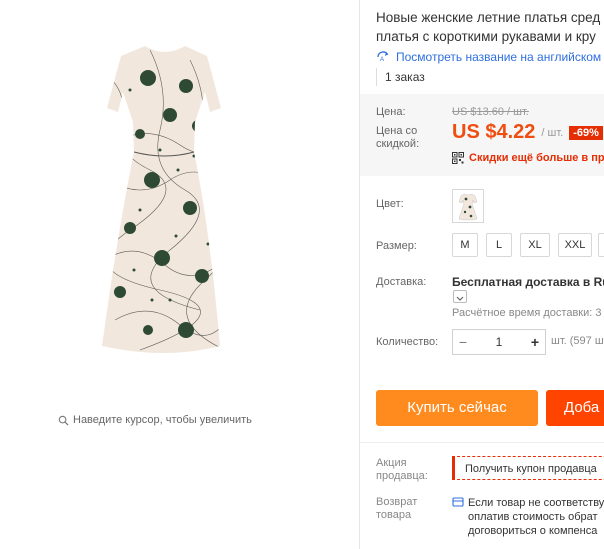 This screenshot has width=604, height=549. I want to click on product-title-line-2: платья с короткими рукавами и кру, so click(486, 36).